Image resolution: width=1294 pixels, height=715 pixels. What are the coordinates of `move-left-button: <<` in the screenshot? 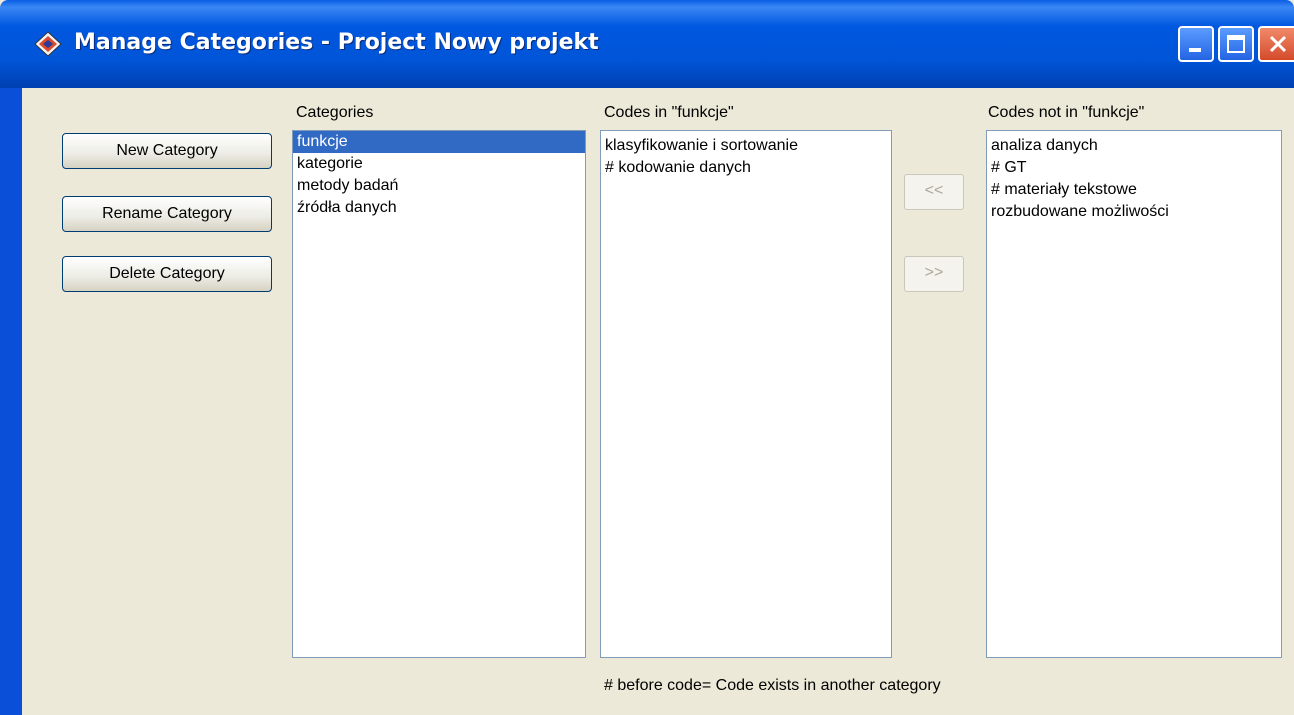 It's located at (934, 192).